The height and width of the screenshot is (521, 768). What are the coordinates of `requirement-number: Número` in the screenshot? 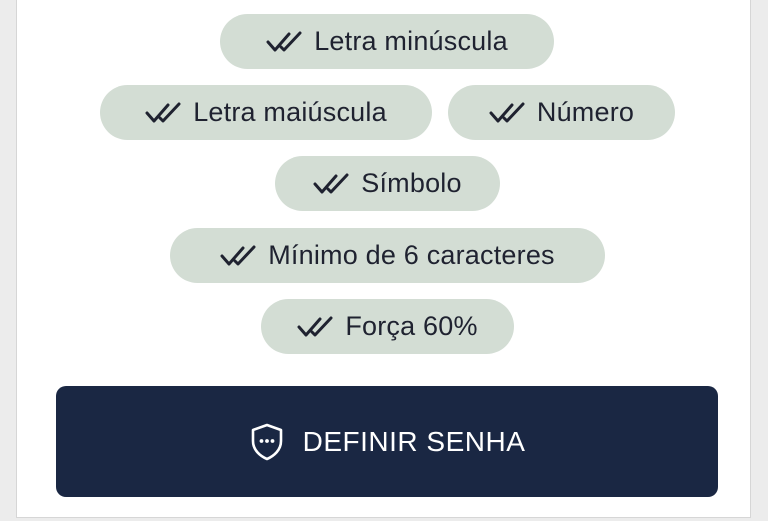 It's located at (561, 112).